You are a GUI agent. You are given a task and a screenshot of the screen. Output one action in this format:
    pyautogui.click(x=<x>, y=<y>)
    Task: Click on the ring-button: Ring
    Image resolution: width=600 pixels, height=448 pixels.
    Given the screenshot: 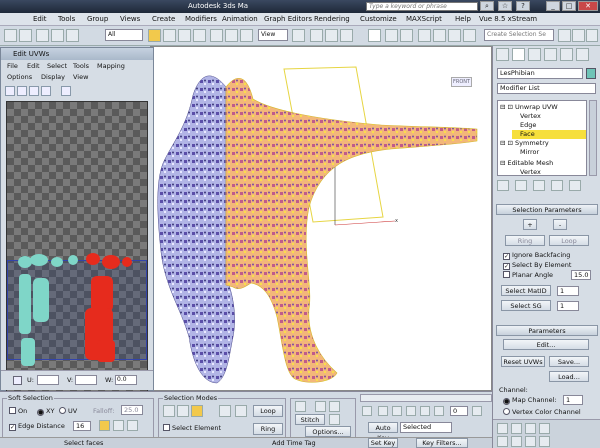 What is the action you would take?
    pyautogui.click(x=525, y=240)
    